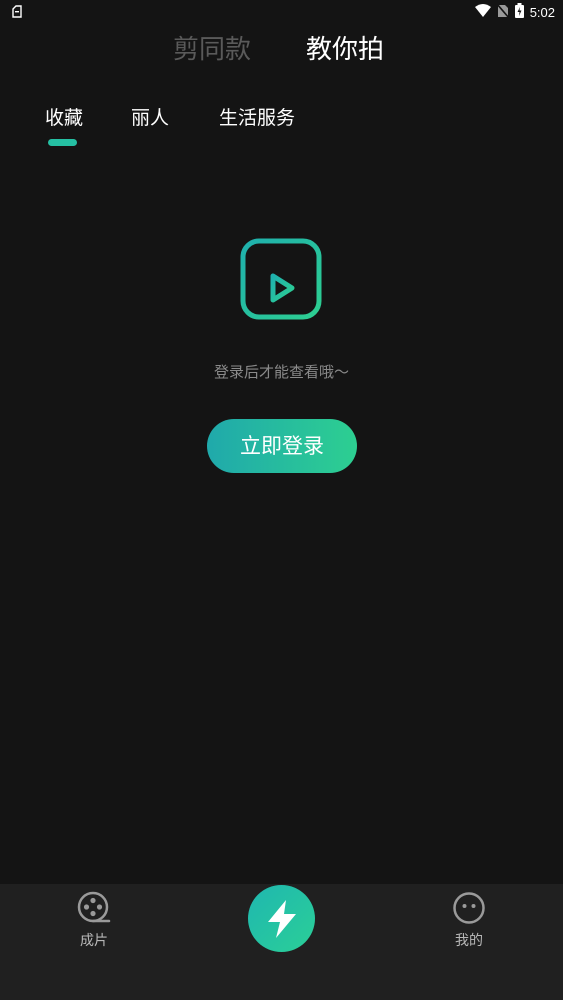  Describe the element at coordinates (469, 941) in the screenshot. I see `nav-label-profile: 我的` at that location.